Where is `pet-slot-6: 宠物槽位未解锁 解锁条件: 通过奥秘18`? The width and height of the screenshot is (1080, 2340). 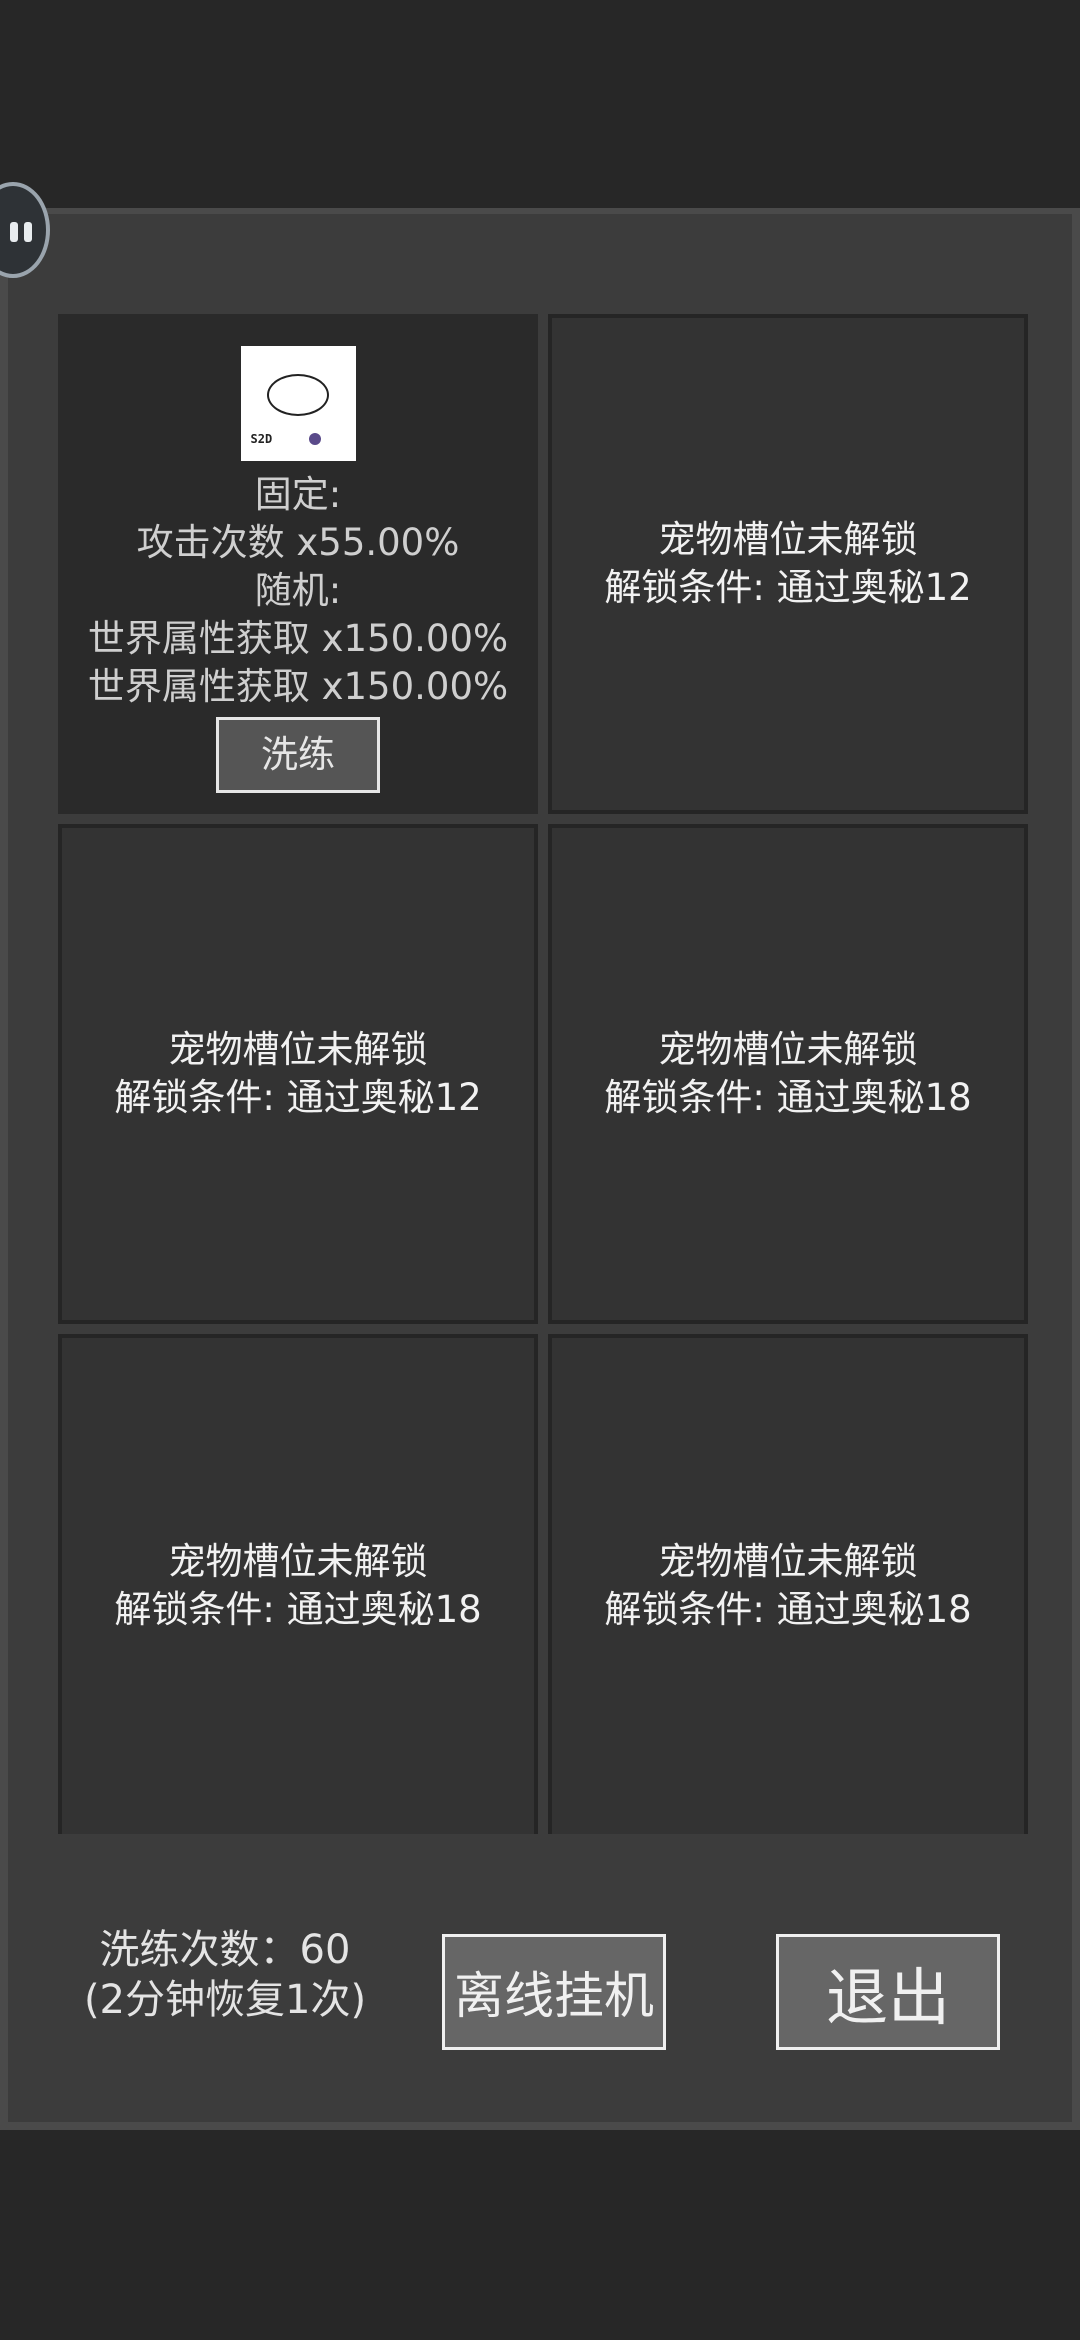 pet-slot-6: 宠物槽位未解锁 解锁条件: 通过奥秘18 is located at coordinates (788, 1584).